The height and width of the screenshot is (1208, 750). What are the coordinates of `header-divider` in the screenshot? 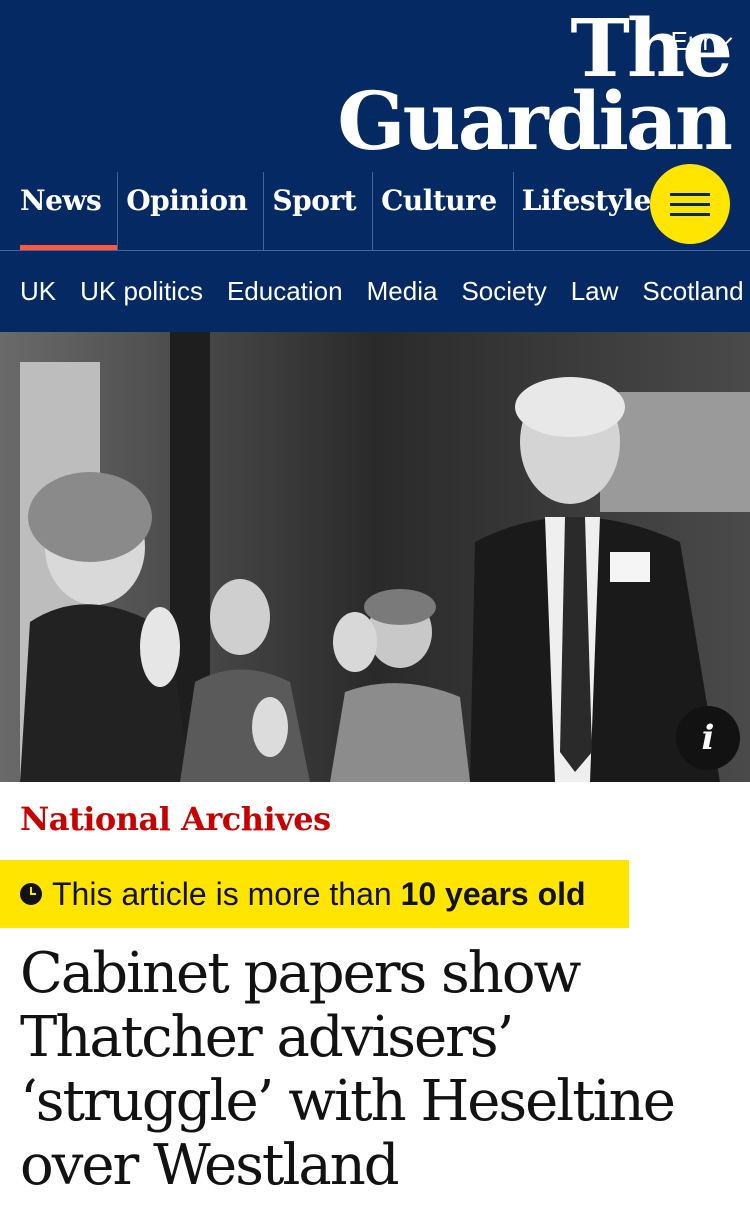 It's located at (375, 250).